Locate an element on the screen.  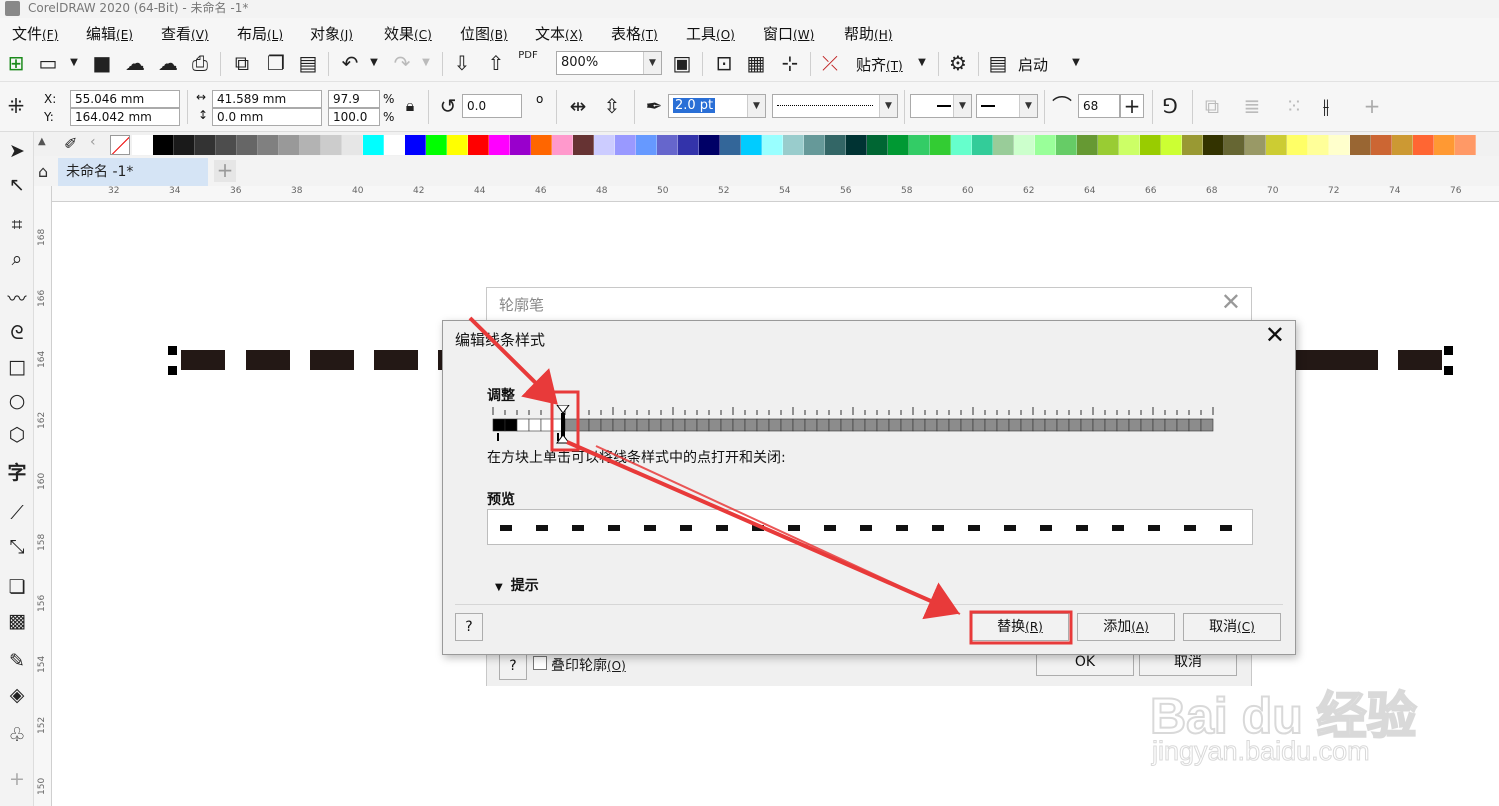
paste-icon: ▤ is located at coordinates (308, 63).